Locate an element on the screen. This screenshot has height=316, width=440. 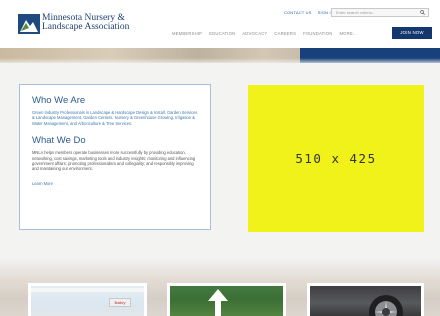
nursery-sign-text: Bailey is located at coordinates (120, 302).